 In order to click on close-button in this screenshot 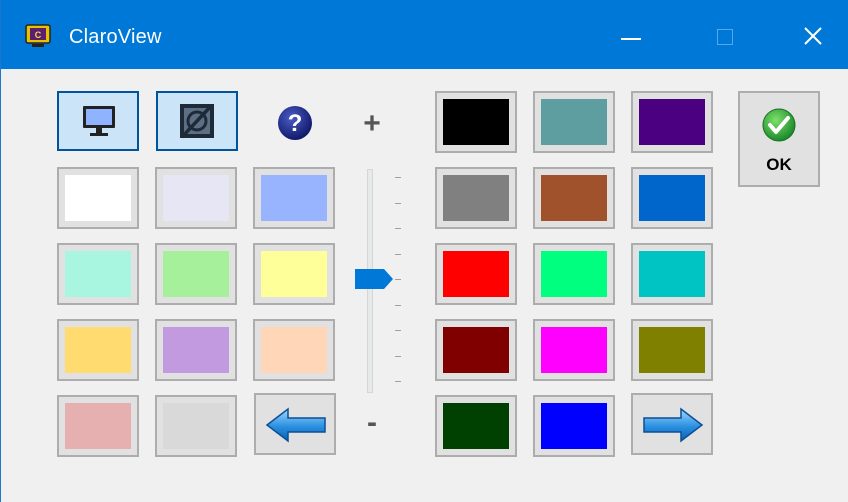, I will do `click(812, 34)`.